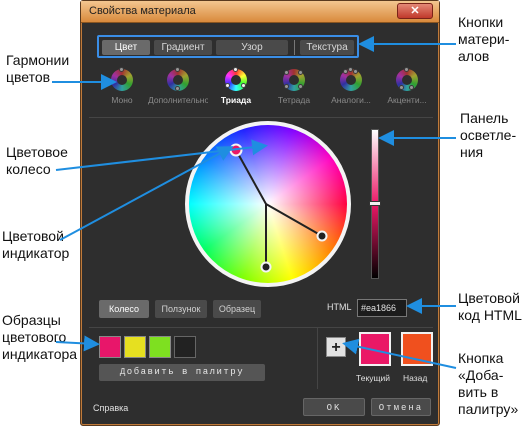  I want to click on harmony-triad: Триада, so click(236, 86).